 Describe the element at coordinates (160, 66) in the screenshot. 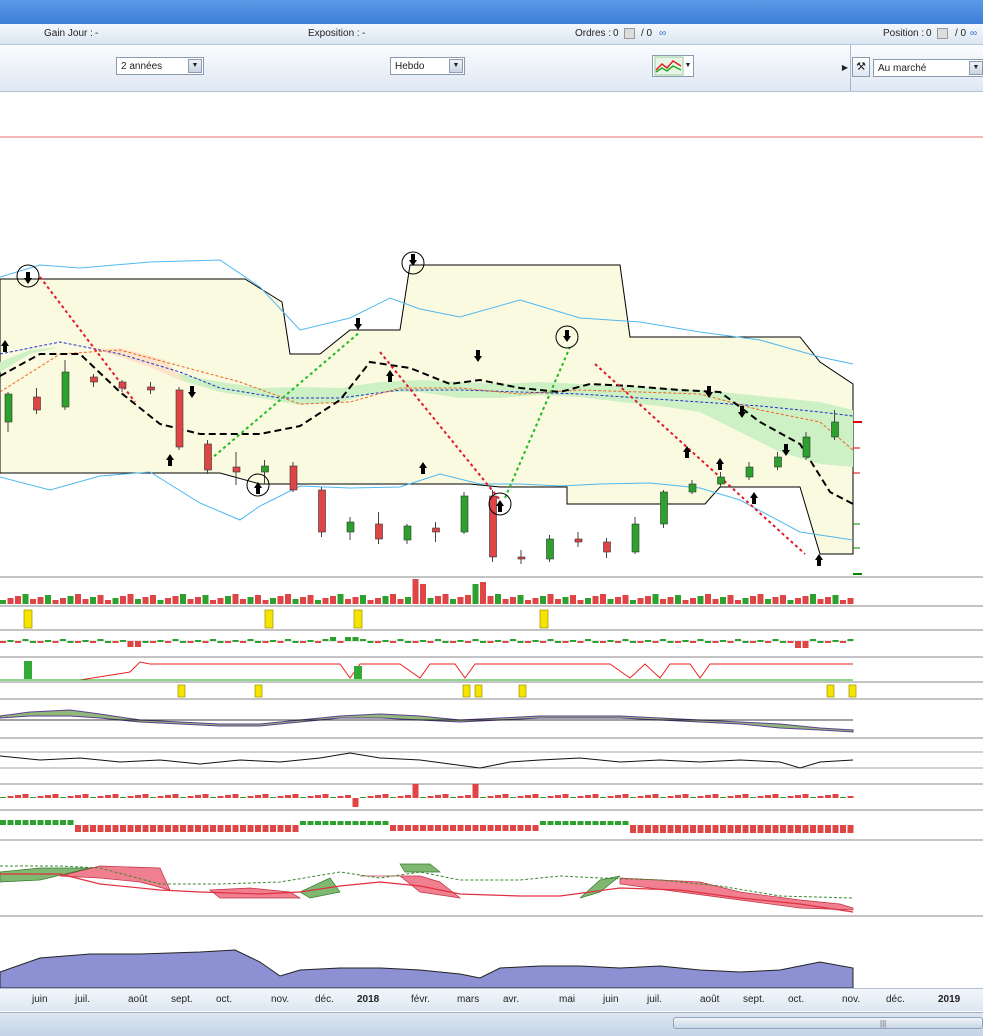

I see `period-select: 2 années ▼` at that location.